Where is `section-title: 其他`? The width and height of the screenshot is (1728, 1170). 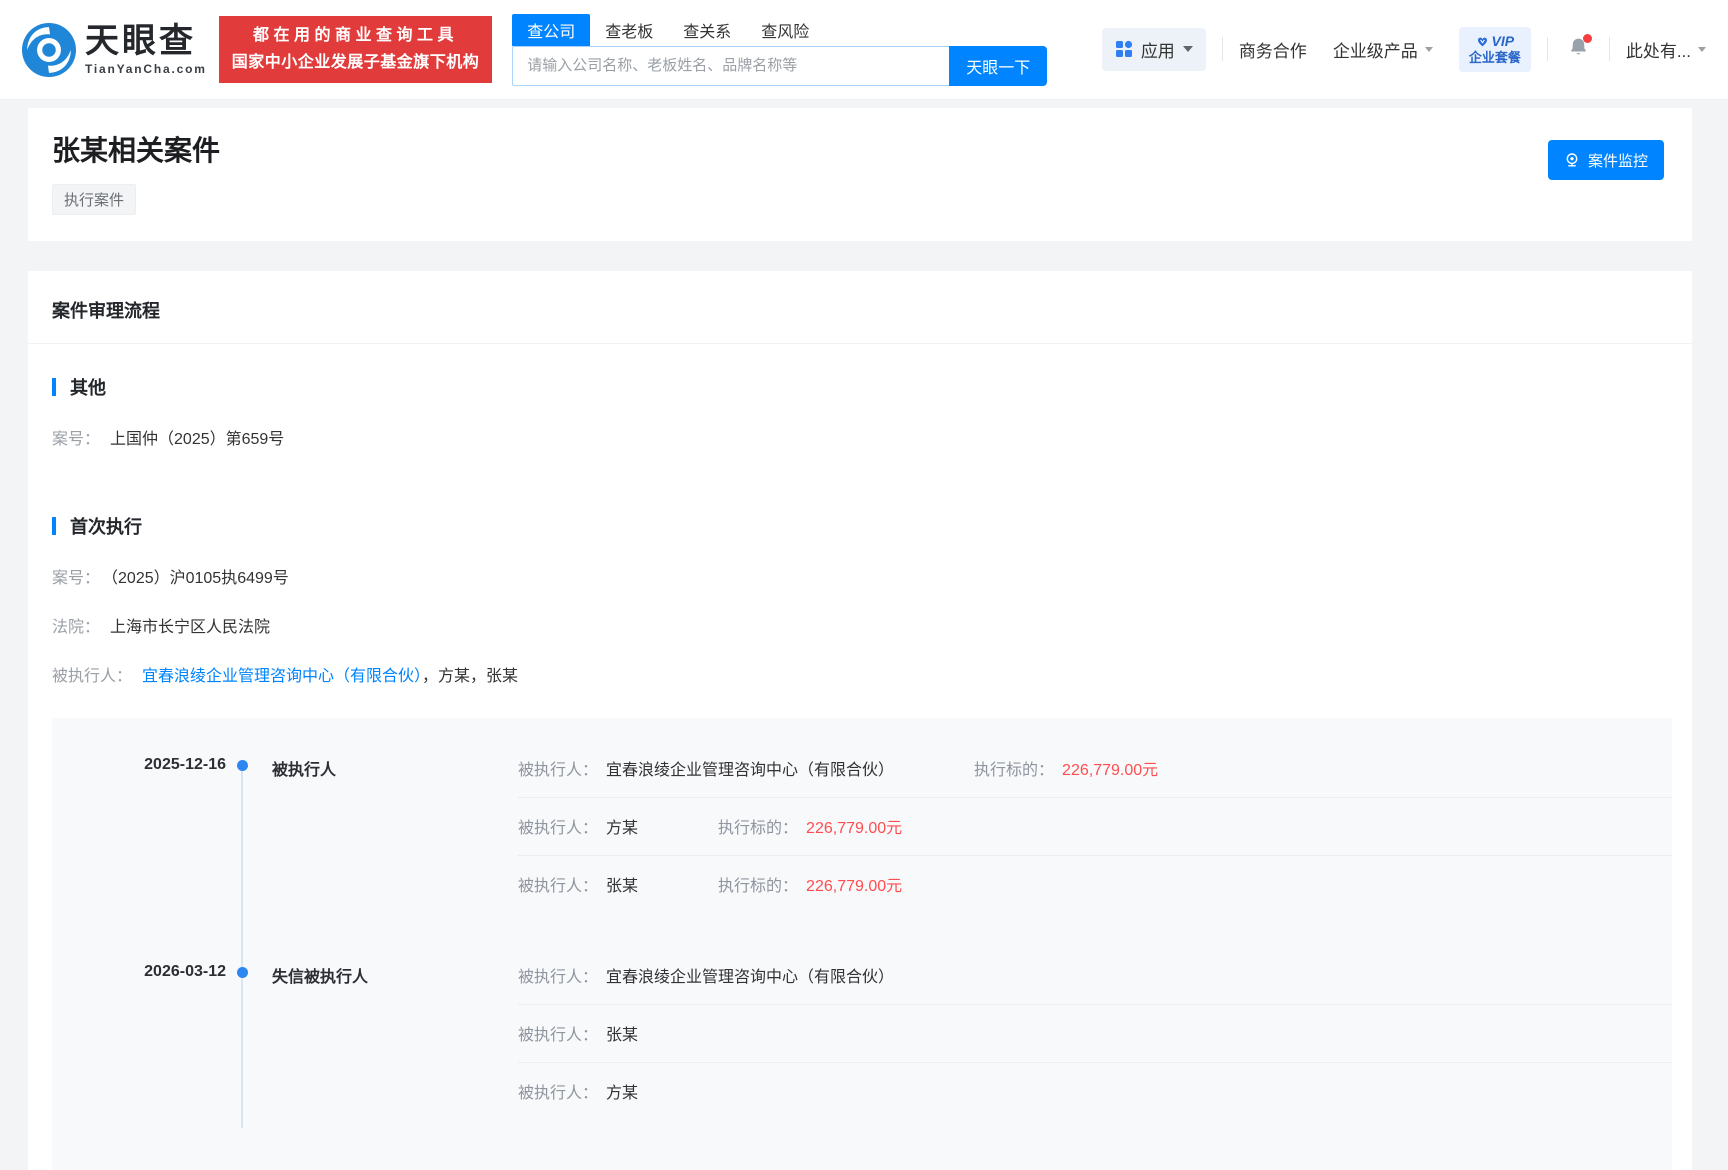 section-title: 其他 is located at coordinates (88, 387).